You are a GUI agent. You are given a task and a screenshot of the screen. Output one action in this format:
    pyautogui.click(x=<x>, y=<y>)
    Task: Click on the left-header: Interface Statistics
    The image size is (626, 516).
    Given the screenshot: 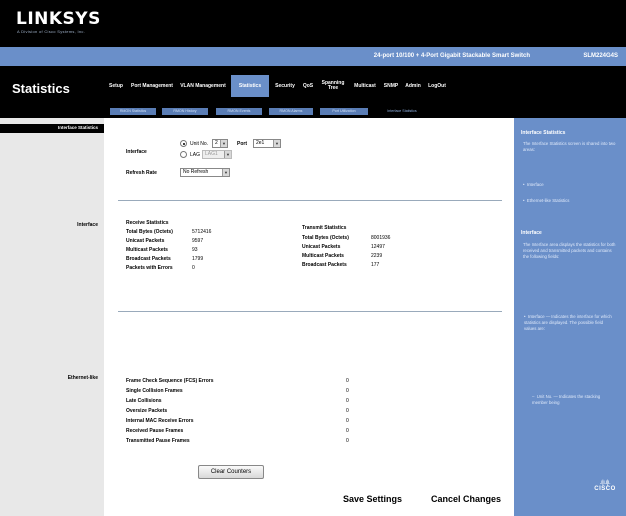 What is the action you would take?
    pyautogui.click(x=52, y=128)
    